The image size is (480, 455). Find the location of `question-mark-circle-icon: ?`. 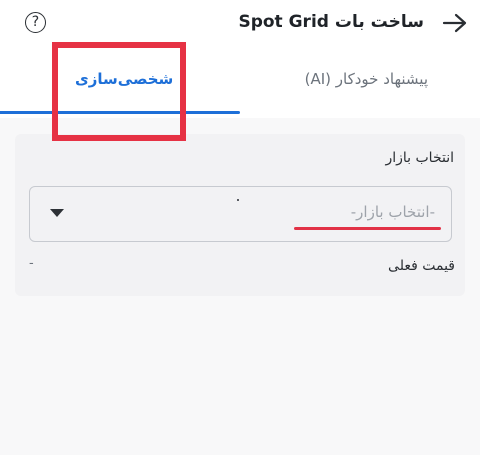

question-mark-circle-icon: ? is located at coordinates (35, 22).